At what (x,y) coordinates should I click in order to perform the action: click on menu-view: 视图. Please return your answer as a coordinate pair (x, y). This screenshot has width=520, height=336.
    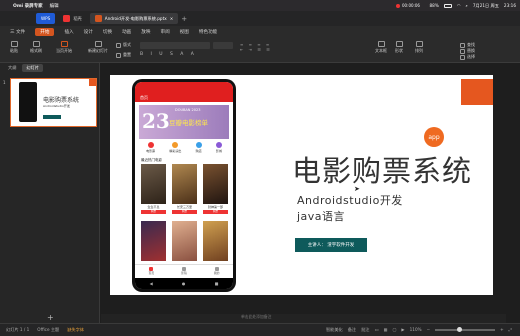
    Looking at the image, I should click on (184, 32).